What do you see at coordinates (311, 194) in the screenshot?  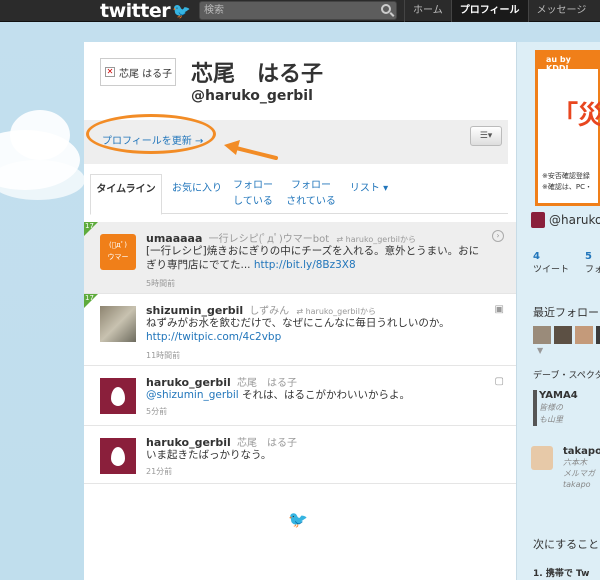 I see `tab-followers: フォロー されている` at bounding box center [311, 194].